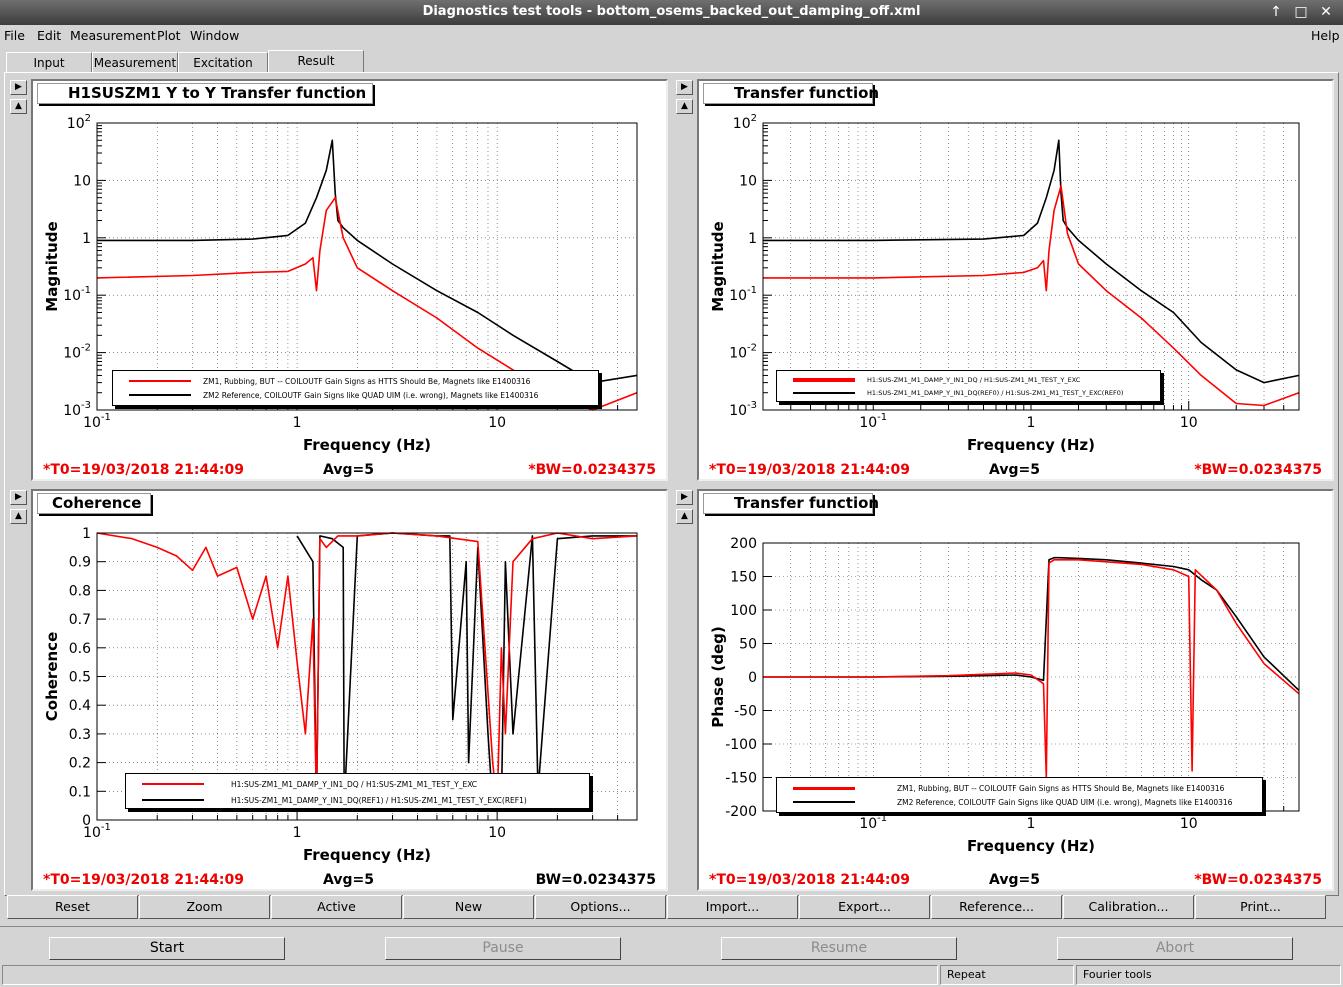 The image size is (1343, 987). What do you see at coordinates (684, 106) in the screenshot?
I see `pane2-up-arrow-icon: ▲` at bounding box center [684, 106].